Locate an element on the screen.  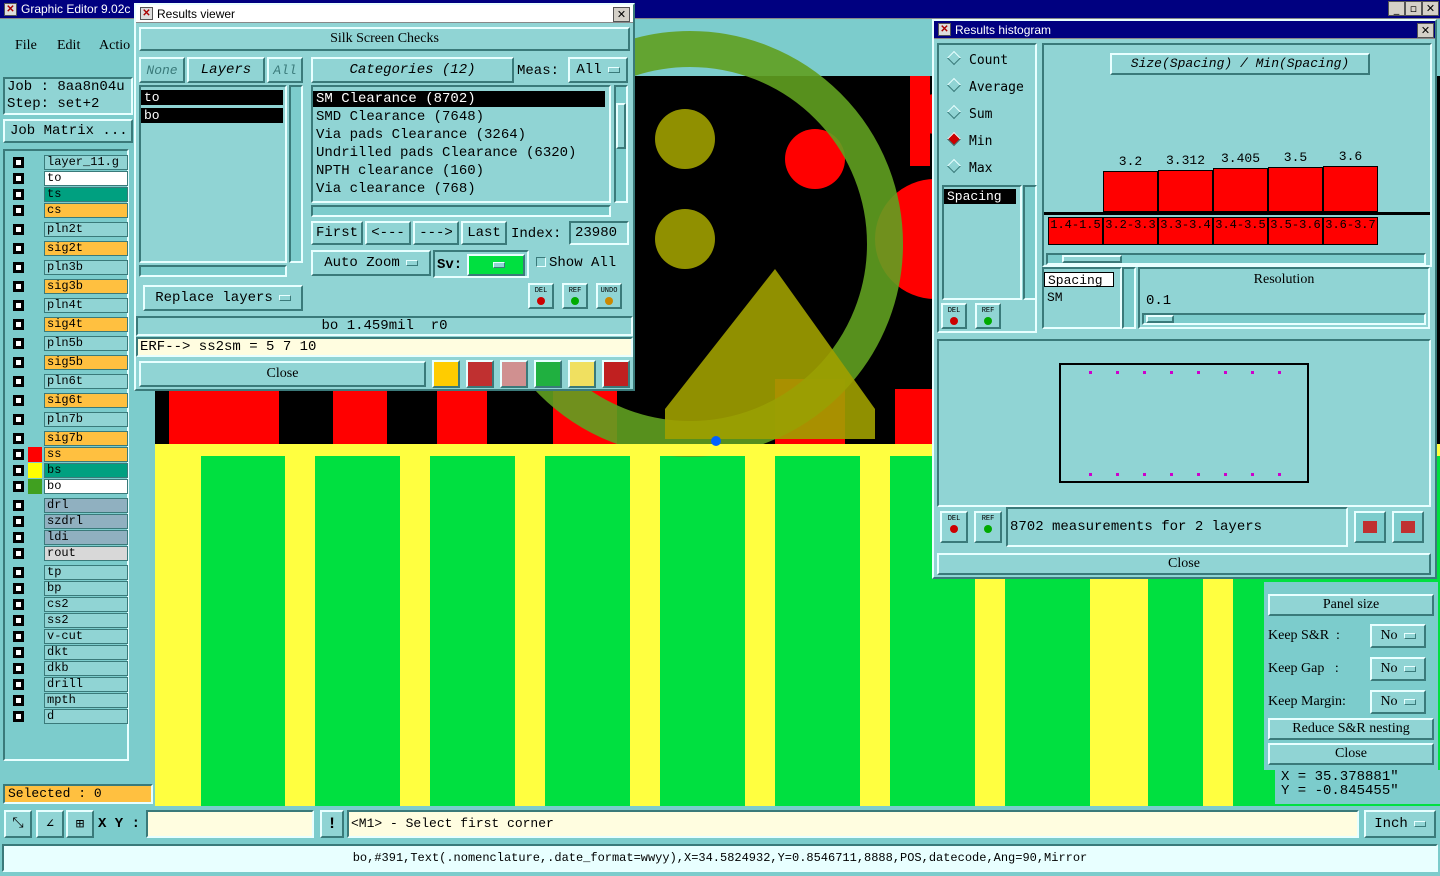
layer-row-ts: ts is located at coordinates (69, 194).